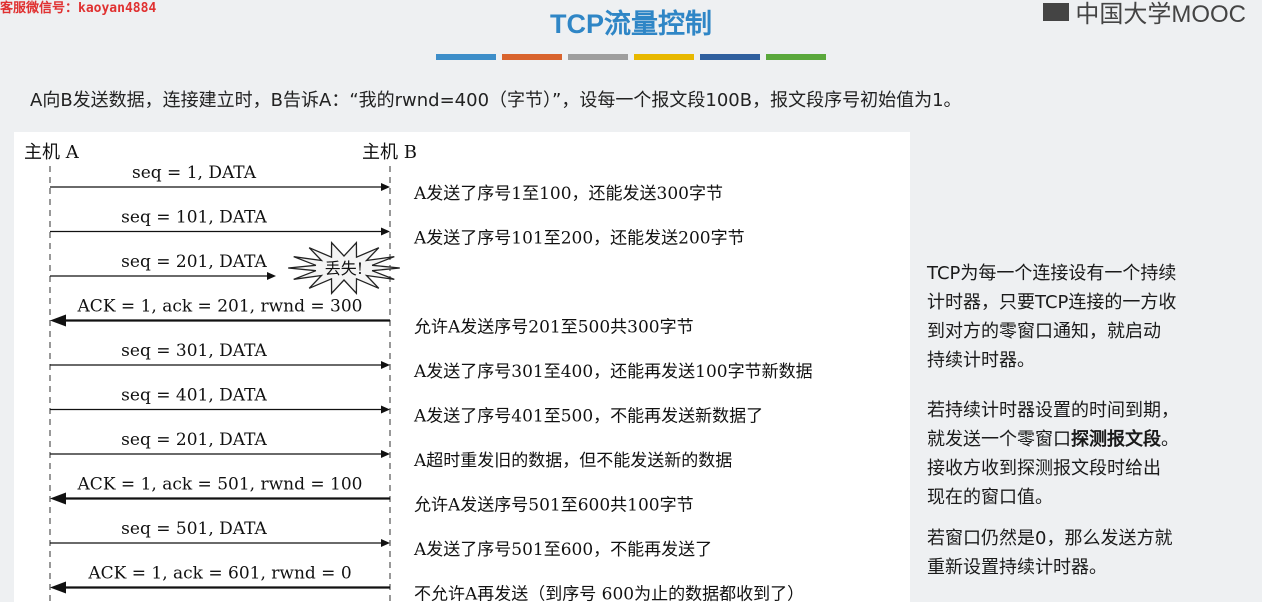 The image size is (1262, 602). Describe the element at coordinates (52, 152) in the screenshot. I see `host-a-label: 主机 A` at that location.